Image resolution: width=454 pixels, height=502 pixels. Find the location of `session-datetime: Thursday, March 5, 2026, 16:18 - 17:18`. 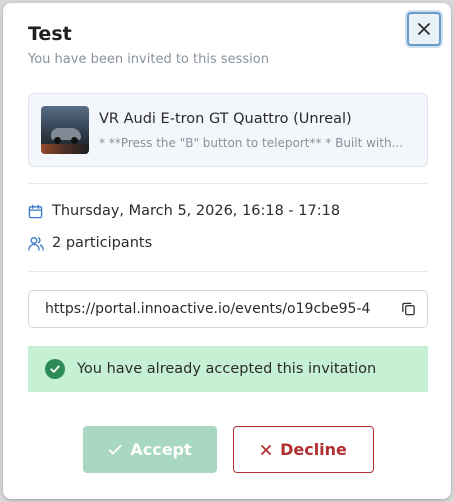

session-datetime: Thursday, March 5, 2026, 16:18 - 17:18 is located at coordinates (196, 211).